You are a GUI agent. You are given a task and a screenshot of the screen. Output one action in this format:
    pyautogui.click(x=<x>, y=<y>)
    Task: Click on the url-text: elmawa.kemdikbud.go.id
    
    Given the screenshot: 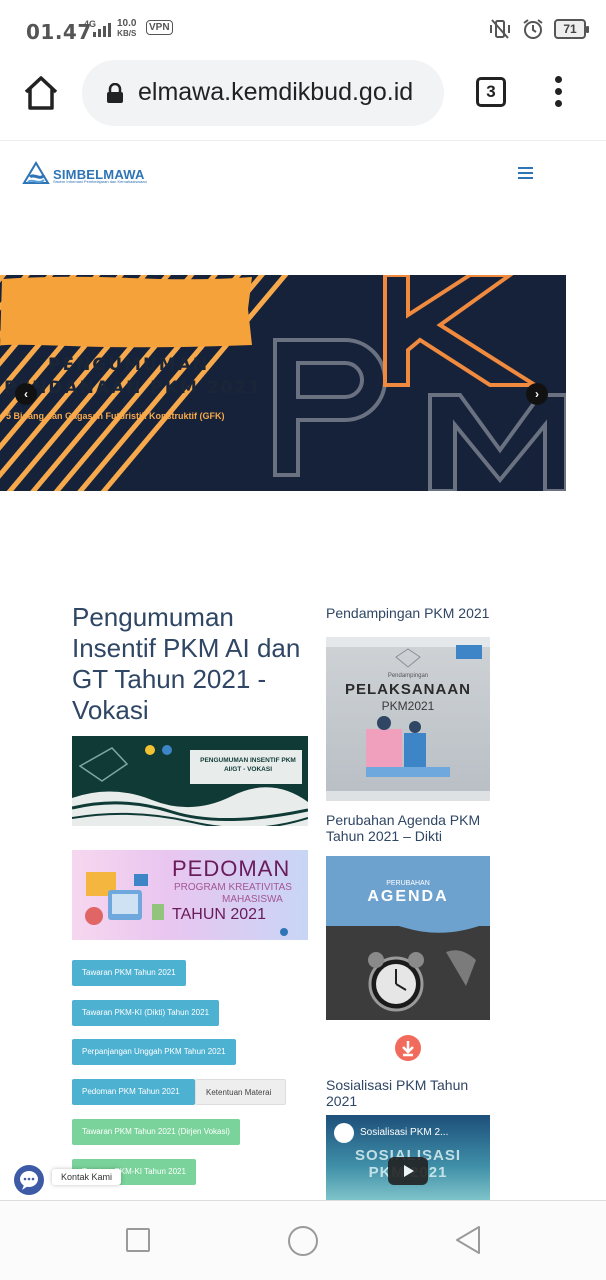 What is the action you would take?
    pyautogui.click(x=288, y=92)
    